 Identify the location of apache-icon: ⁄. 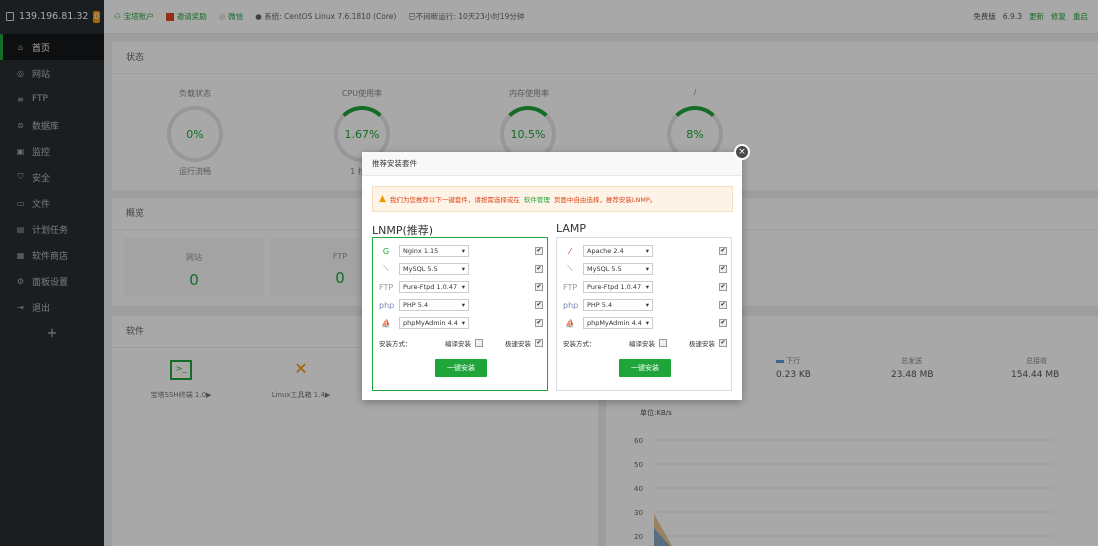
(570, 251).